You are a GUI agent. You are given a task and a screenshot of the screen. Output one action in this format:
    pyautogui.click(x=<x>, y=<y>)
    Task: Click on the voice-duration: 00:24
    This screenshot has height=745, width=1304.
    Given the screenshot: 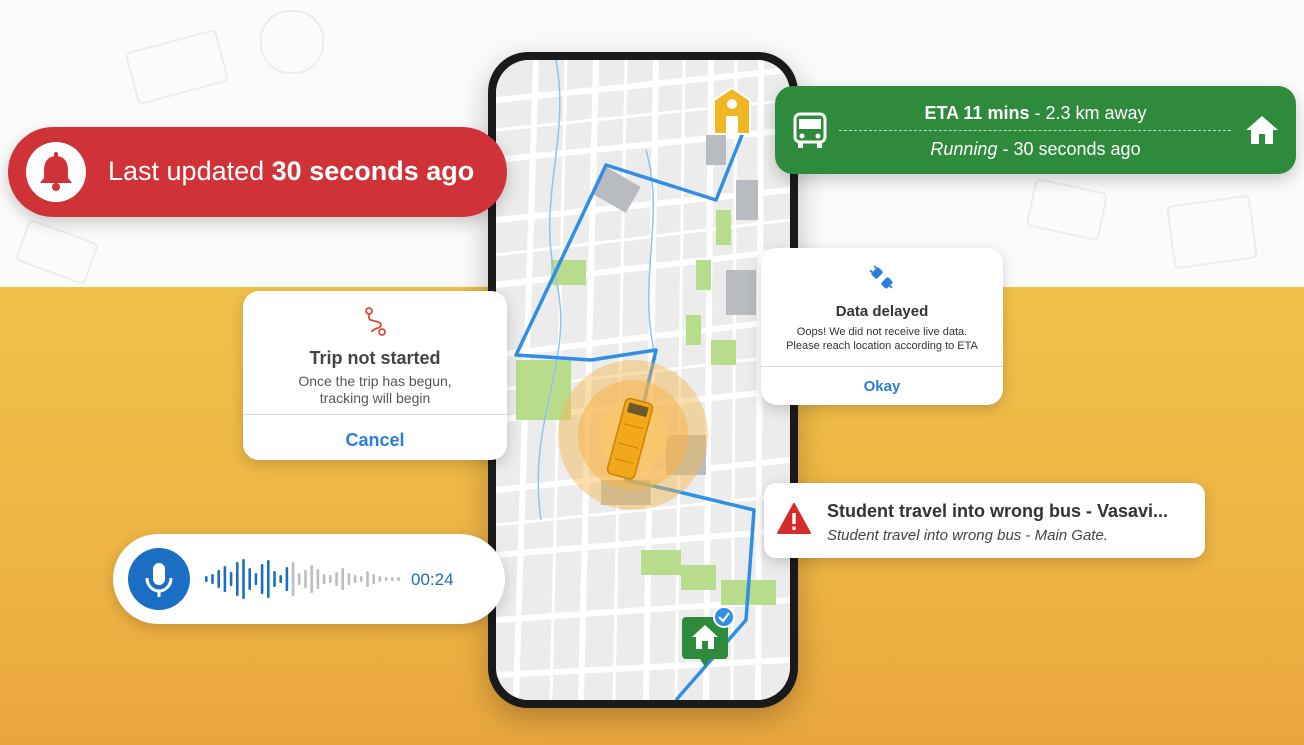 What is the action you would take?
    pyautogui.click(x=432, y=579)
    